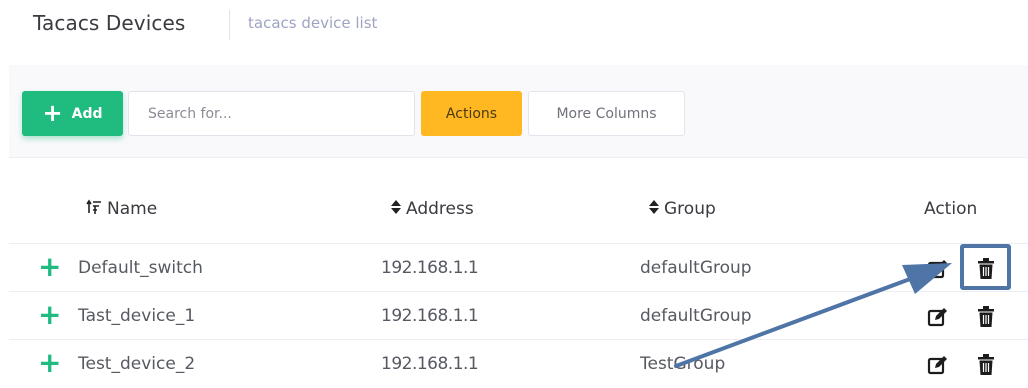 The height and width of the screenshot is (388, 1028). I want to click on column-header-name: Name, so click(121, 209).